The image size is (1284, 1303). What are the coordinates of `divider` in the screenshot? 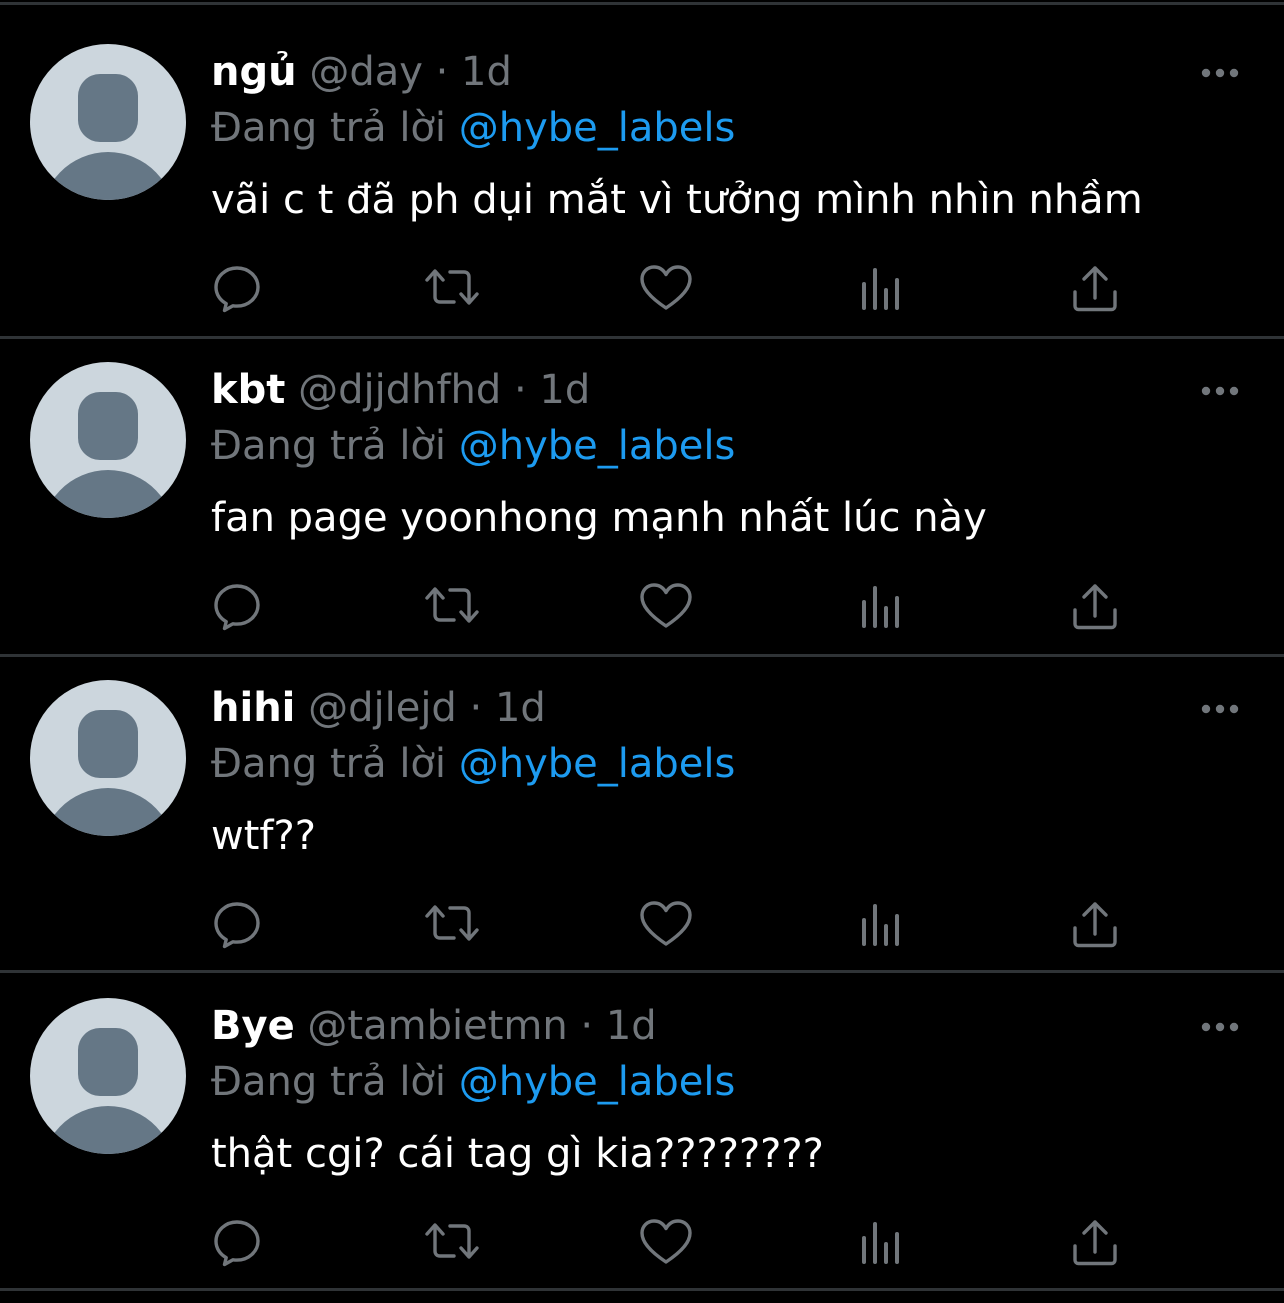 It's located at (642, 1289).